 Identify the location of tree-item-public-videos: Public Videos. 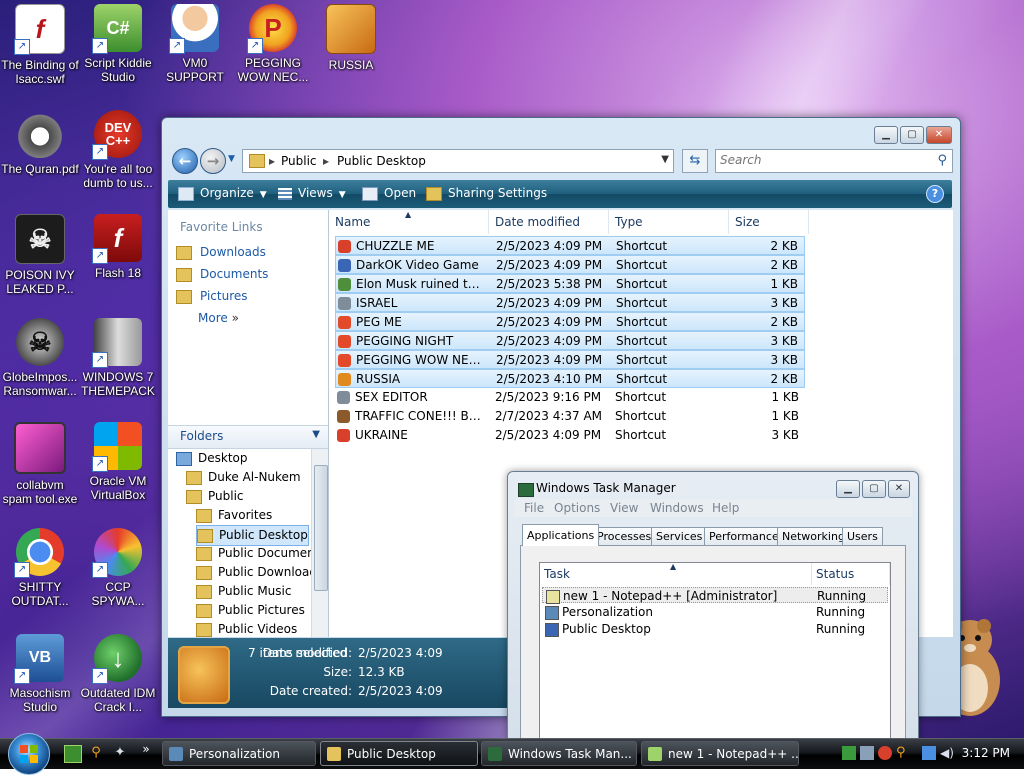
(246, 628).